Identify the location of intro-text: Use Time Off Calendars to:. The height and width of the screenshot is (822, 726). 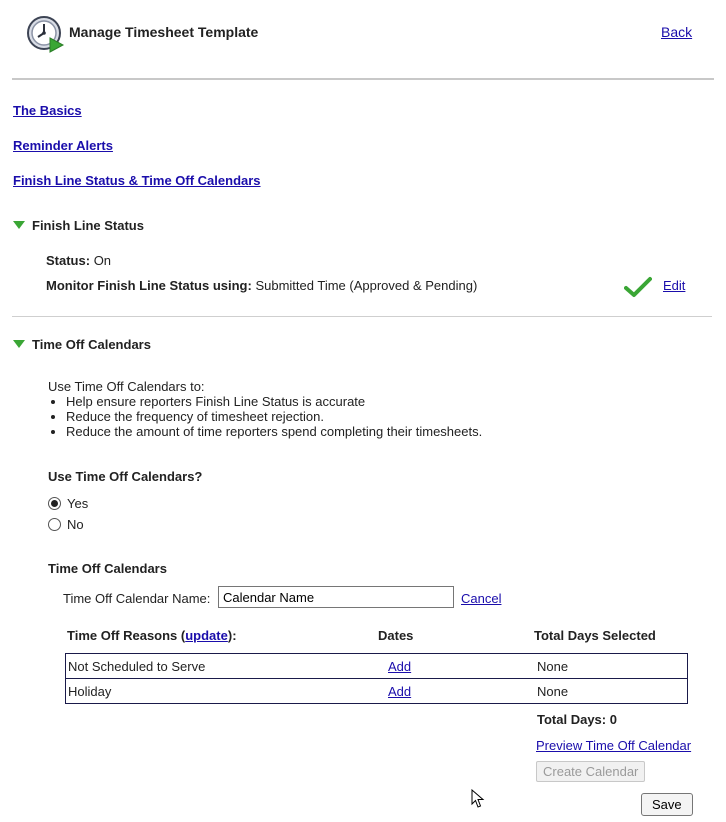
(126, 386).